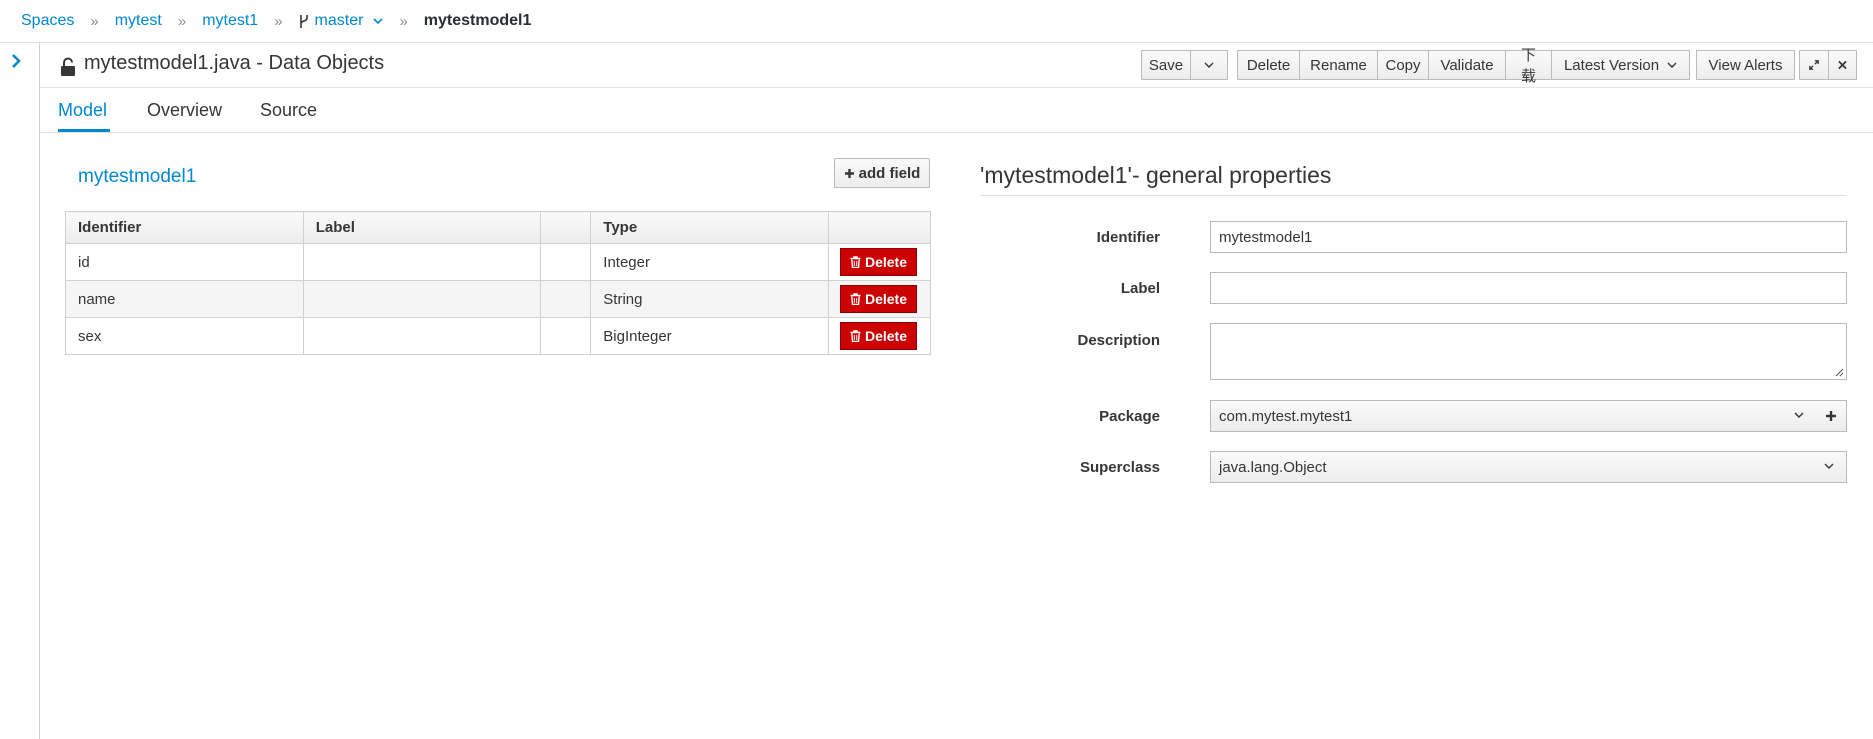 The height and width of the screenshot is (739, 1873). What do you see at coordinates (20, 391) in the screenshot?
I see `left-side-panel` at bounding box center [20, 391].